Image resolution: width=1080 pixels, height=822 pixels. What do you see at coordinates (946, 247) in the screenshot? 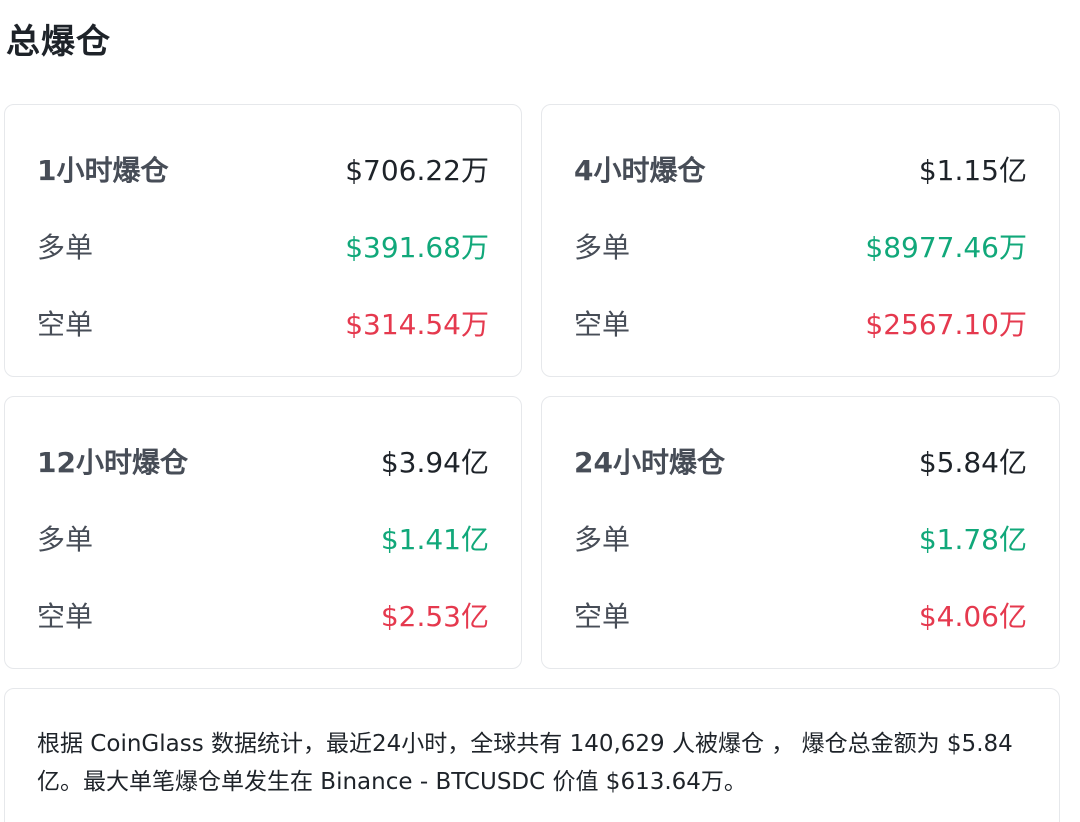
I see `long-value: $8977.46万` at bounding box center [946, 247].